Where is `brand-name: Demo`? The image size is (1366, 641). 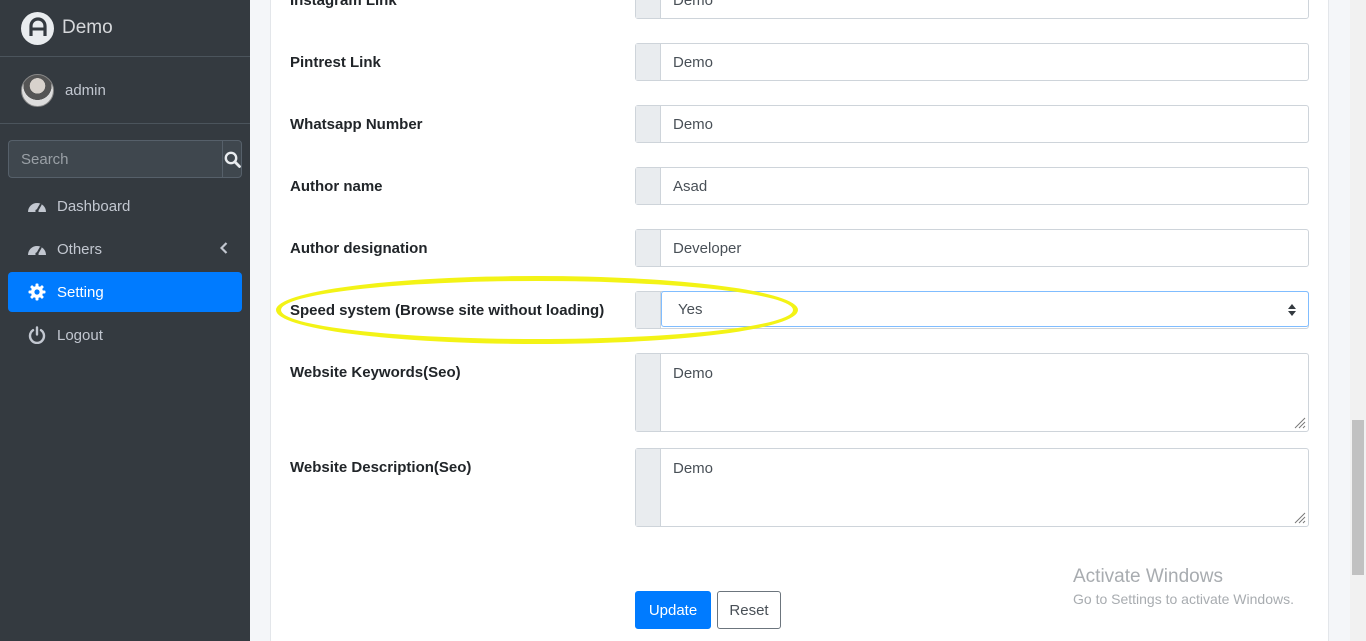 brand-name: Demo is located at coordinates (87, 27).